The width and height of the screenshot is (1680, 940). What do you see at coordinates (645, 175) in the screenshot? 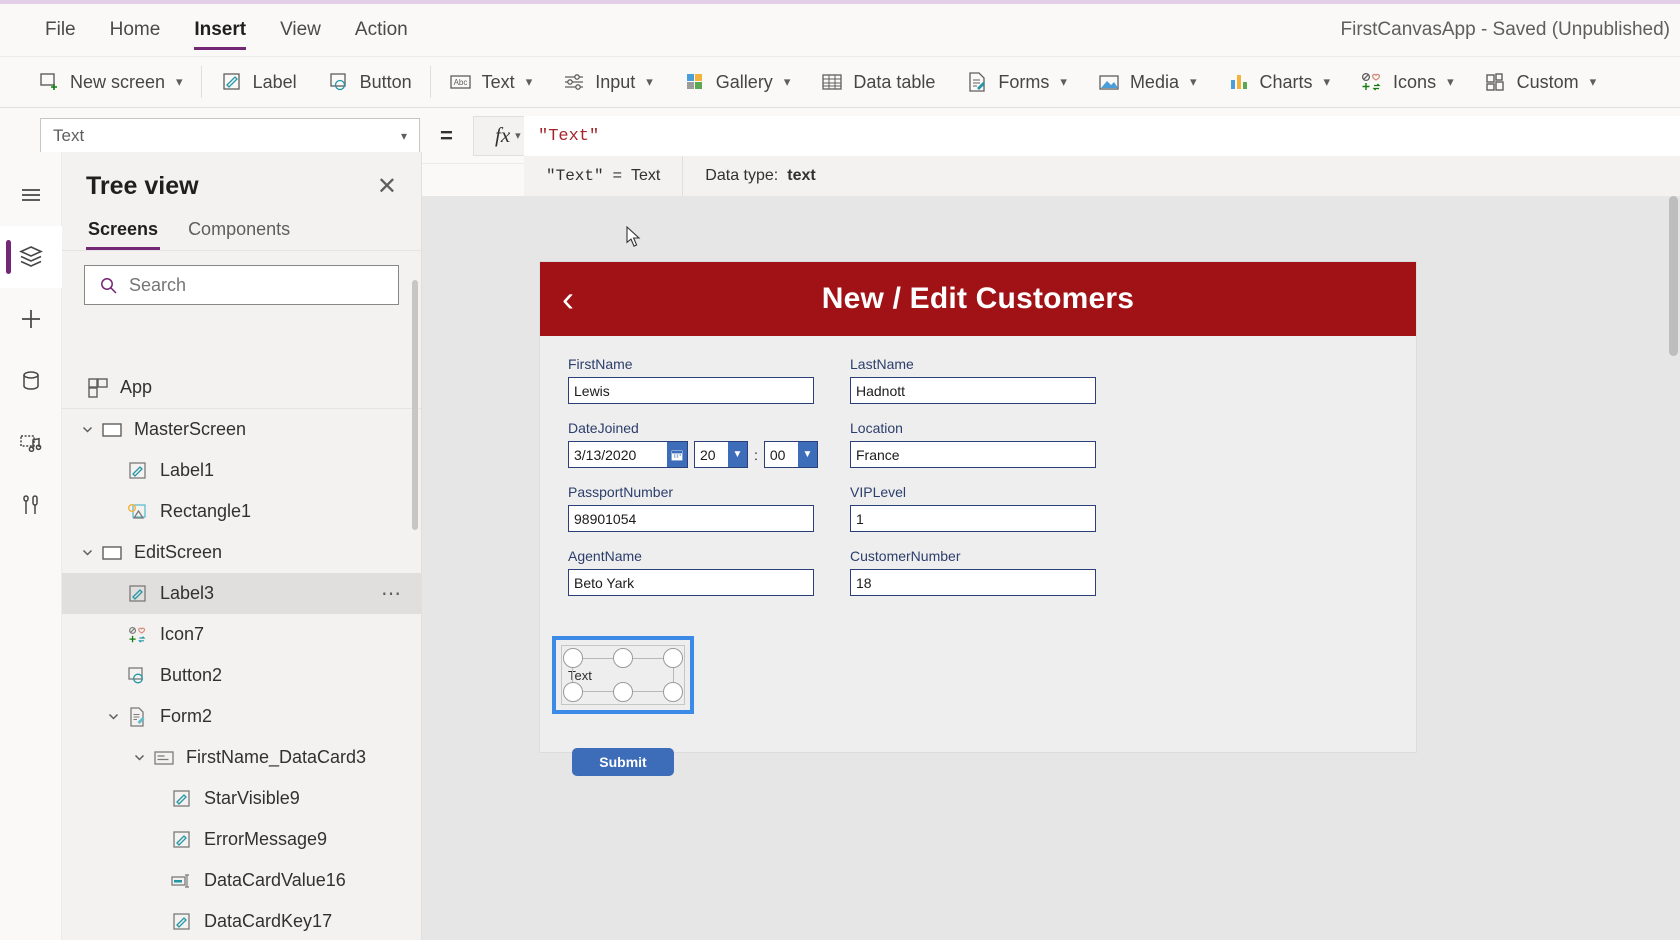
I see `formula-help-result: Text` at bounding box center [645, 175].